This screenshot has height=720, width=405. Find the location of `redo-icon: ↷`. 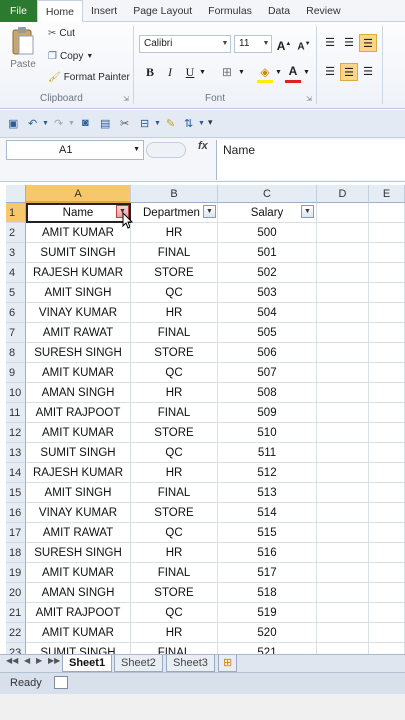

redo-icon: ↷ is located at coordinates (58, 123).